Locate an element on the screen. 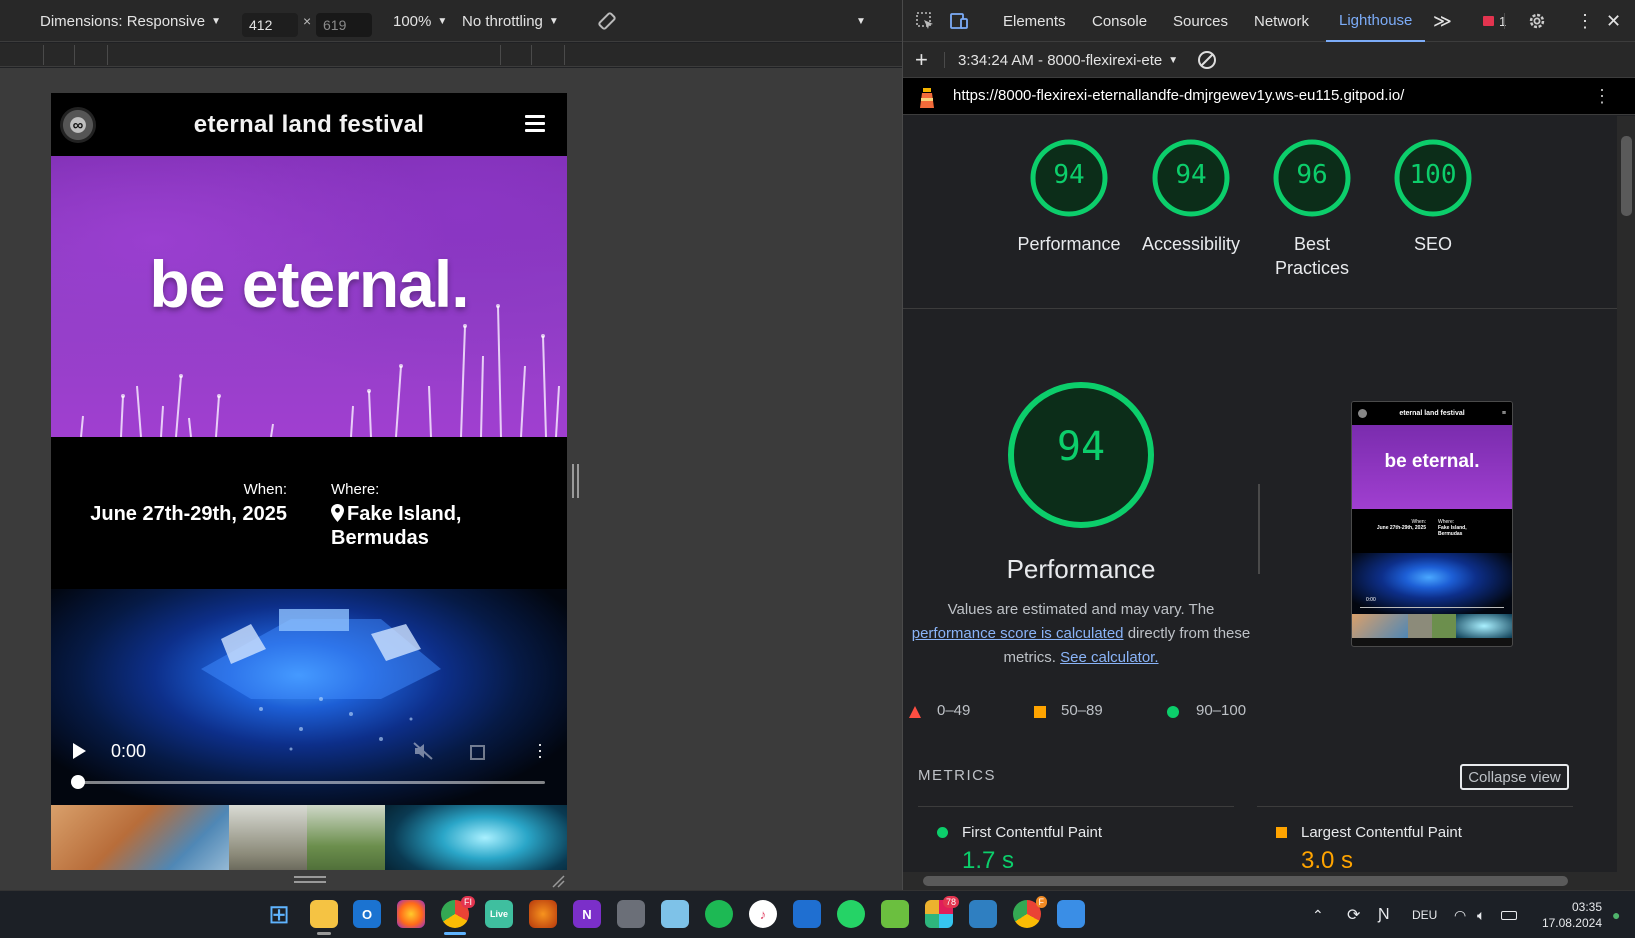 The width and height of the screenshot is (1635, 938). sync-icon: ⟳ is located at coordinates (1353, 914).